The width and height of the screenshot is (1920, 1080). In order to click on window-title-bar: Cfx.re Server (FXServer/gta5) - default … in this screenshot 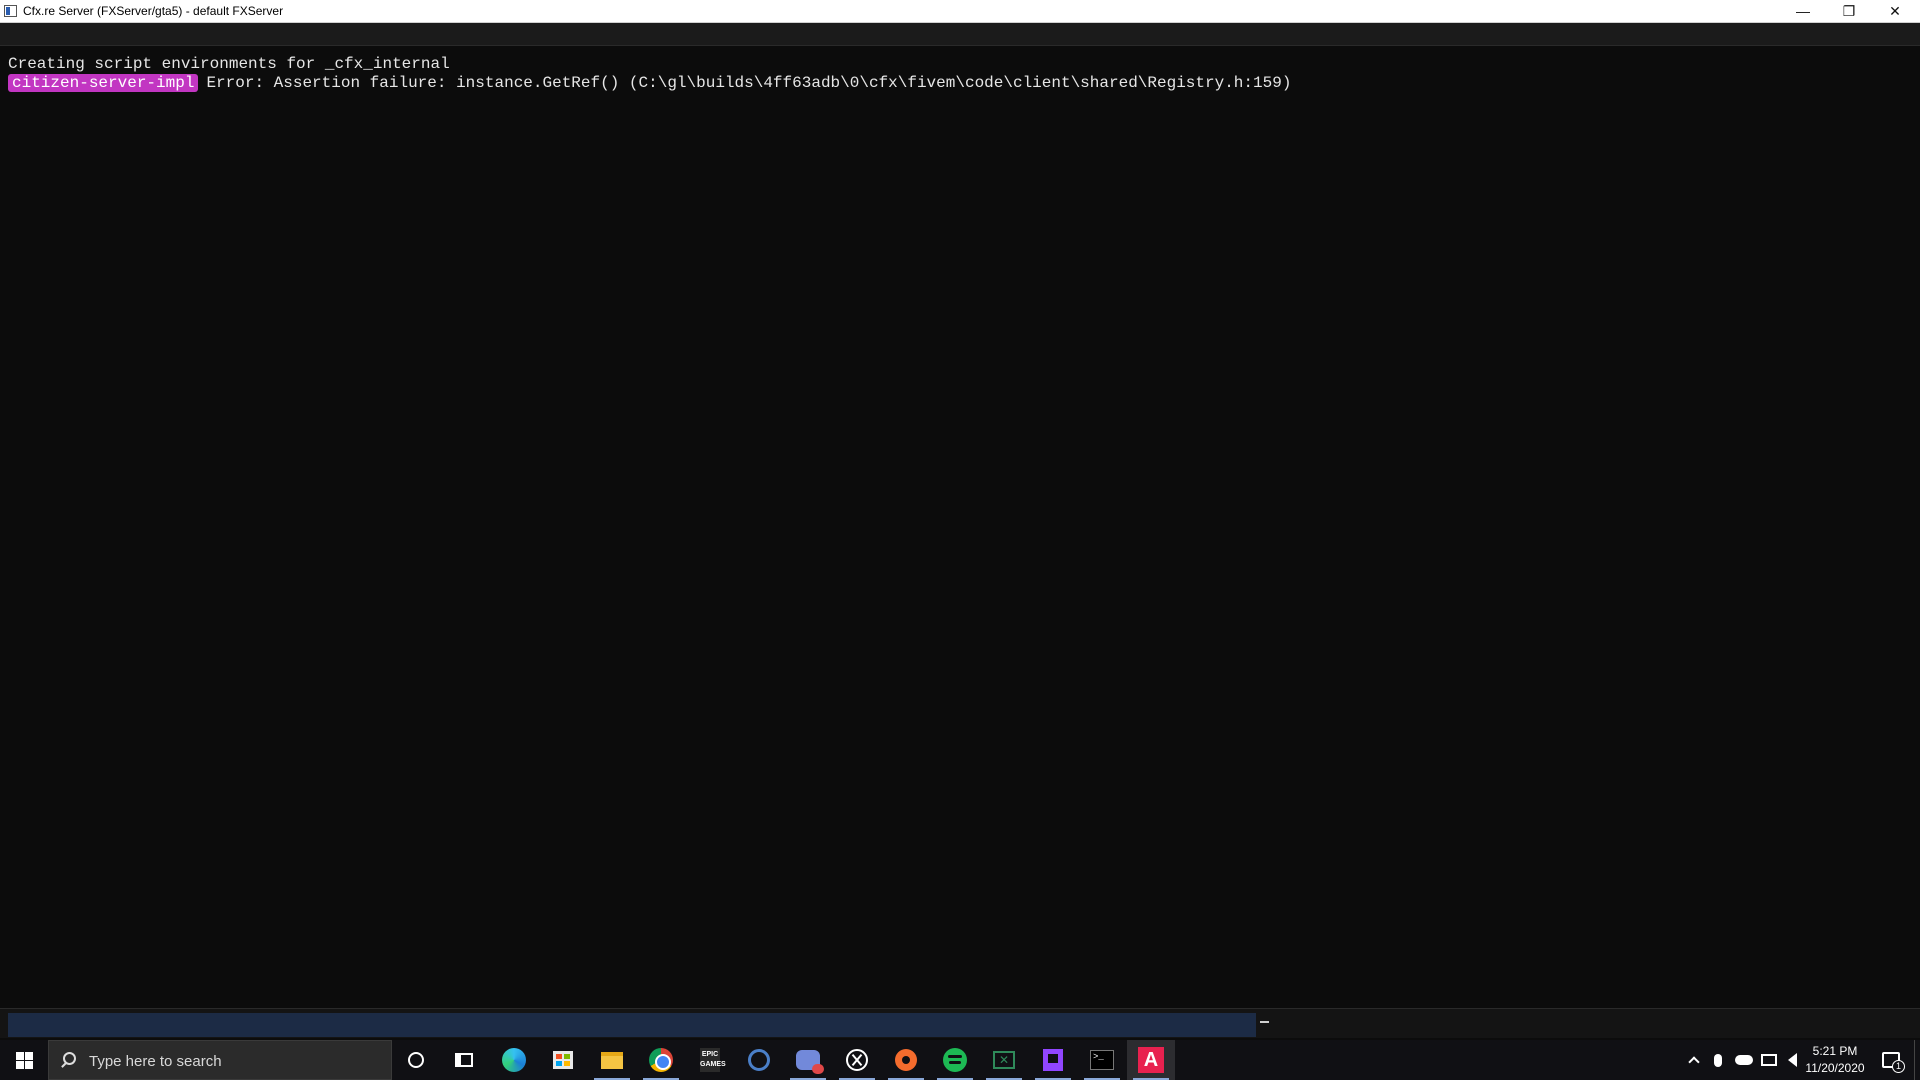, I will do `click(960, 11)`.